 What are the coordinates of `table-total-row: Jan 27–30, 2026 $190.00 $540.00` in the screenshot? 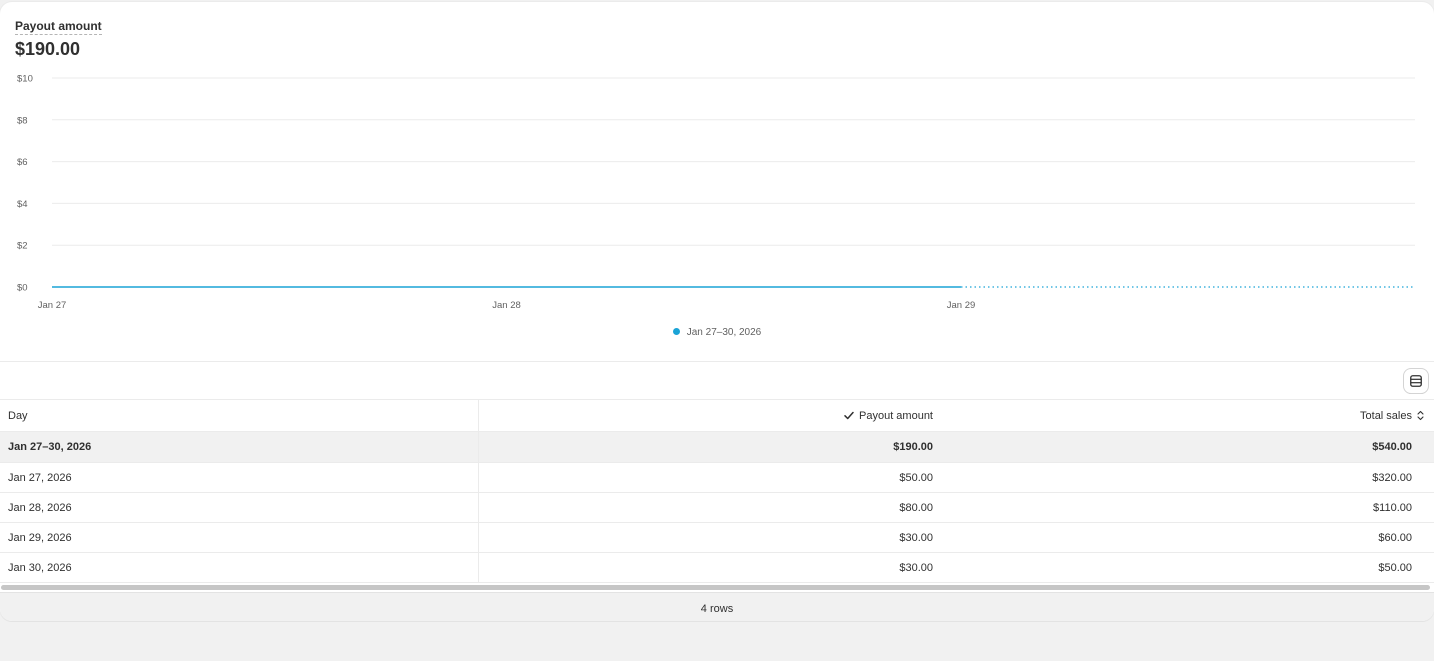 It's located at (717, 447).